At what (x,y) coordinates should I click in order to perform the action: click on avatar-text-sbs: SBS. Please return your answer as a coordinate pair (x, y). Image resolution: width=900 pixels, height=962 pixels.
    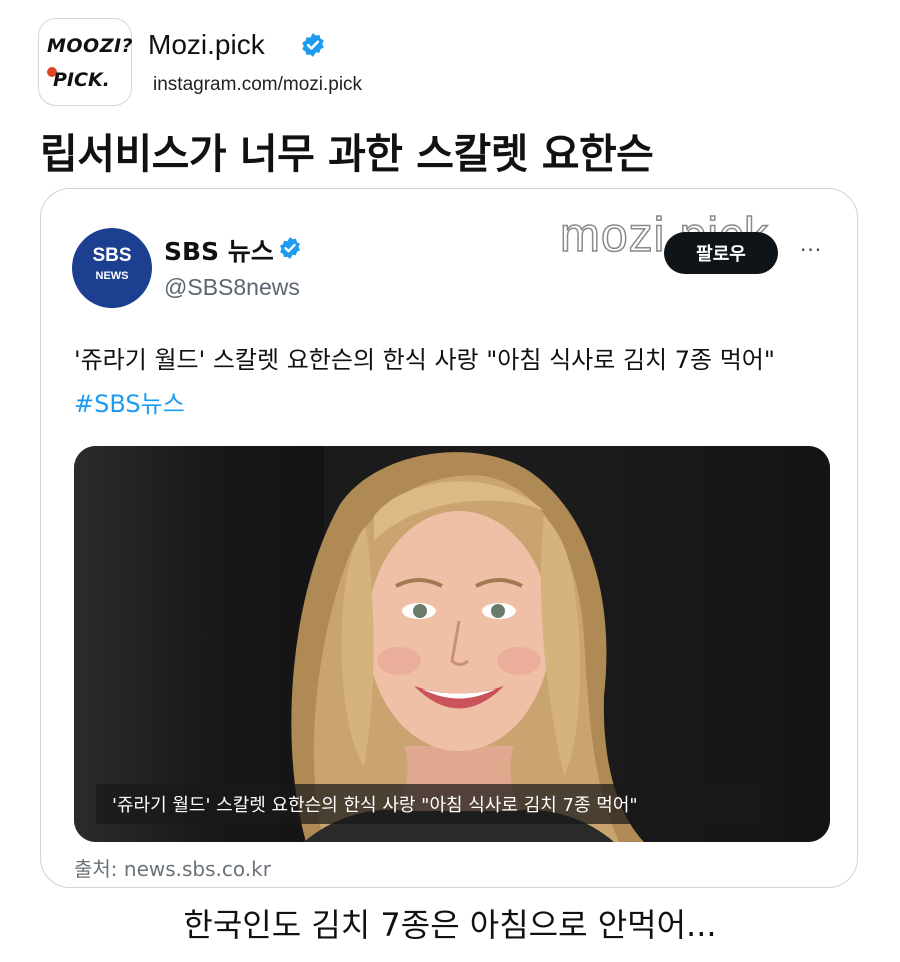
    Looking at the image, I should click on (112, 255).